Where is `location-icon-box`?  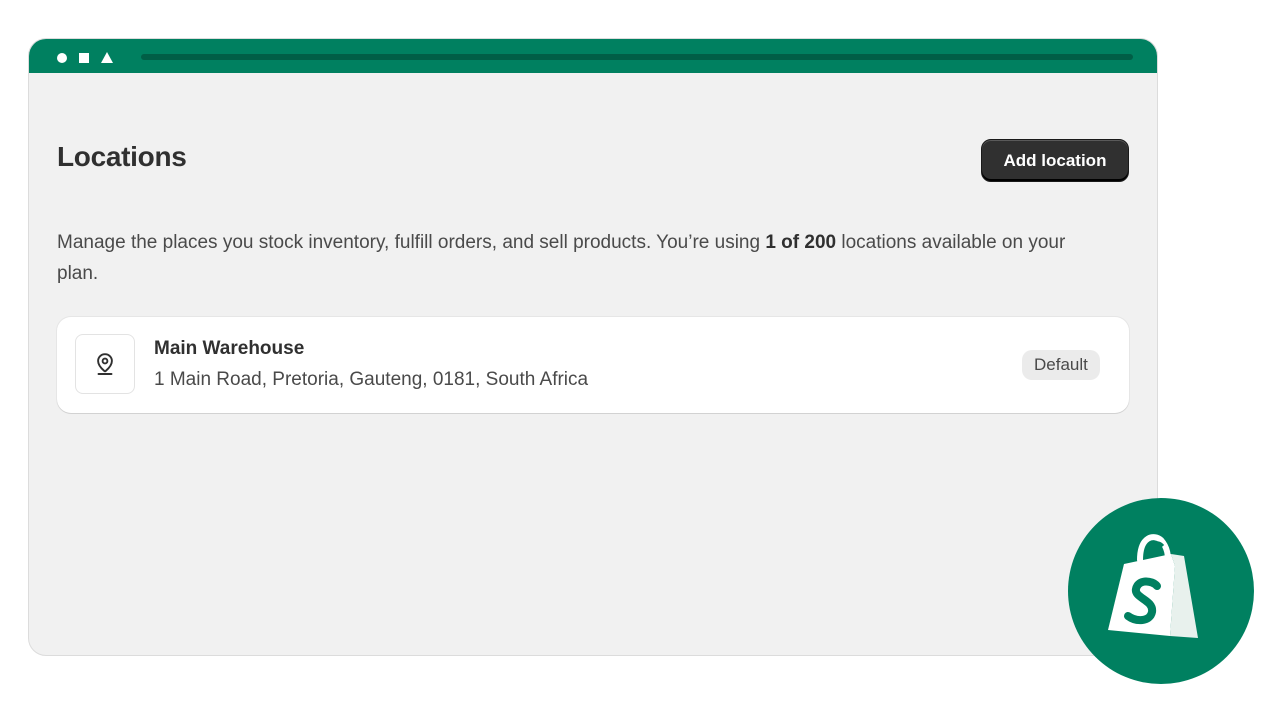 location-icon-box is located at coordinates (105, 364).